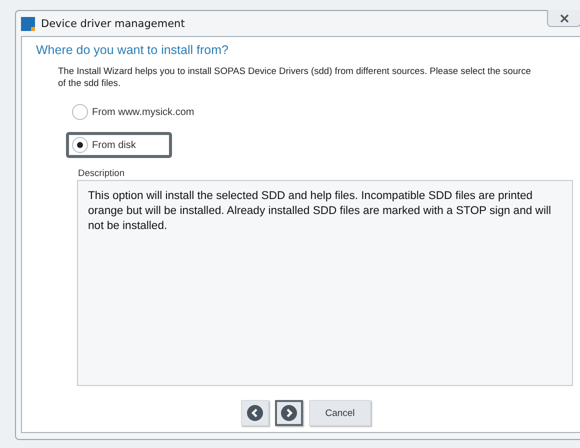 The image size is (580, 448). What do you see at coordinates (295, 77) in the screenshot?
I see `intro-text: The Install Wizard helps you to install SOPAS Device Drivers (sdd) from different sources. Please select the source of the sdd files.` at bounding box center [295, 77].